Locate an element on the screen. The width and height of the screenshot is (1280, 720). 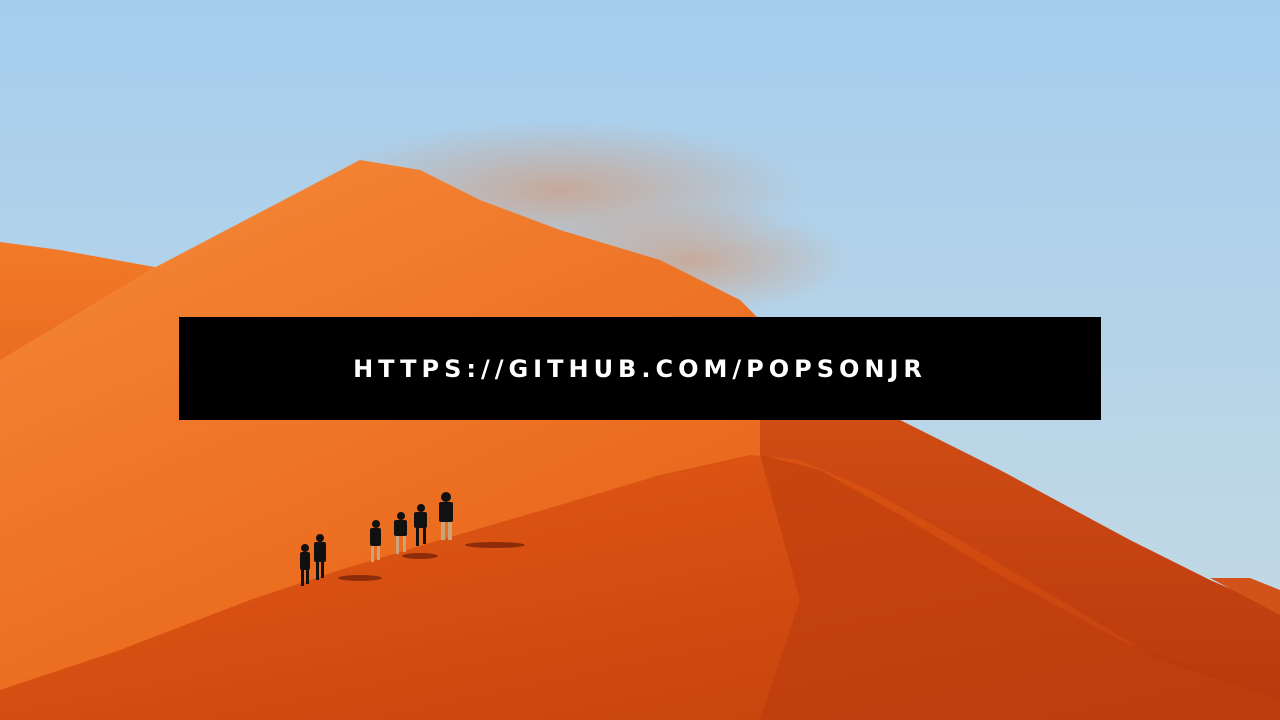
url-banner: HTTPS://GITHUB.COM/POPSONJR is located at coordinates (640, 368).